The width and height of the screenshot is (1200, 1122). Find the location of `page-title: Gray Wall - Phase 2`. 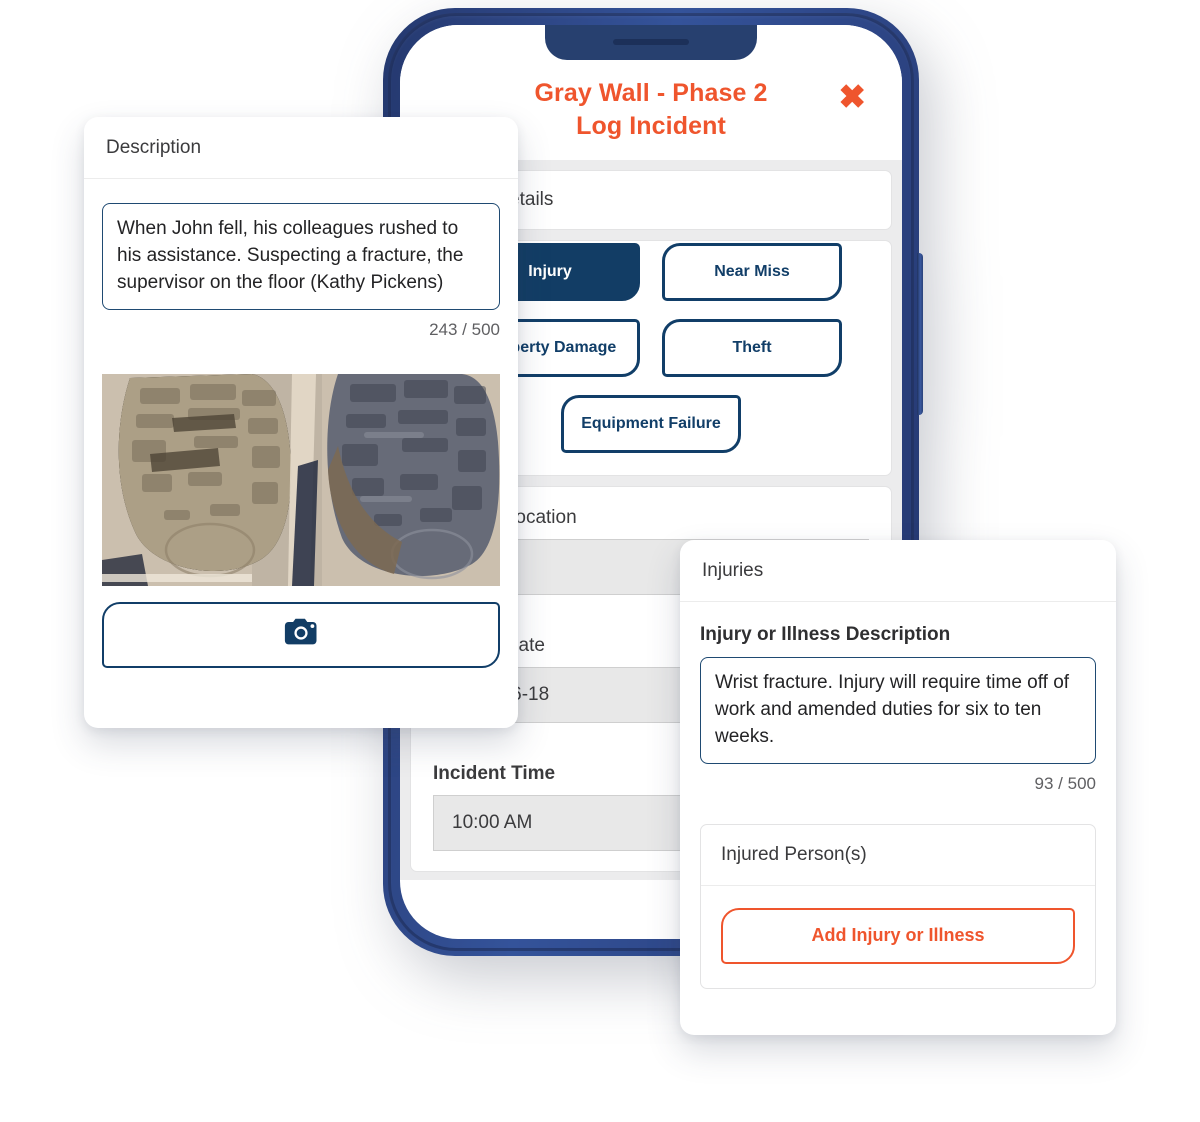

page-title: Gray Wall - Phase 2 is located at coordinates (651, 93).